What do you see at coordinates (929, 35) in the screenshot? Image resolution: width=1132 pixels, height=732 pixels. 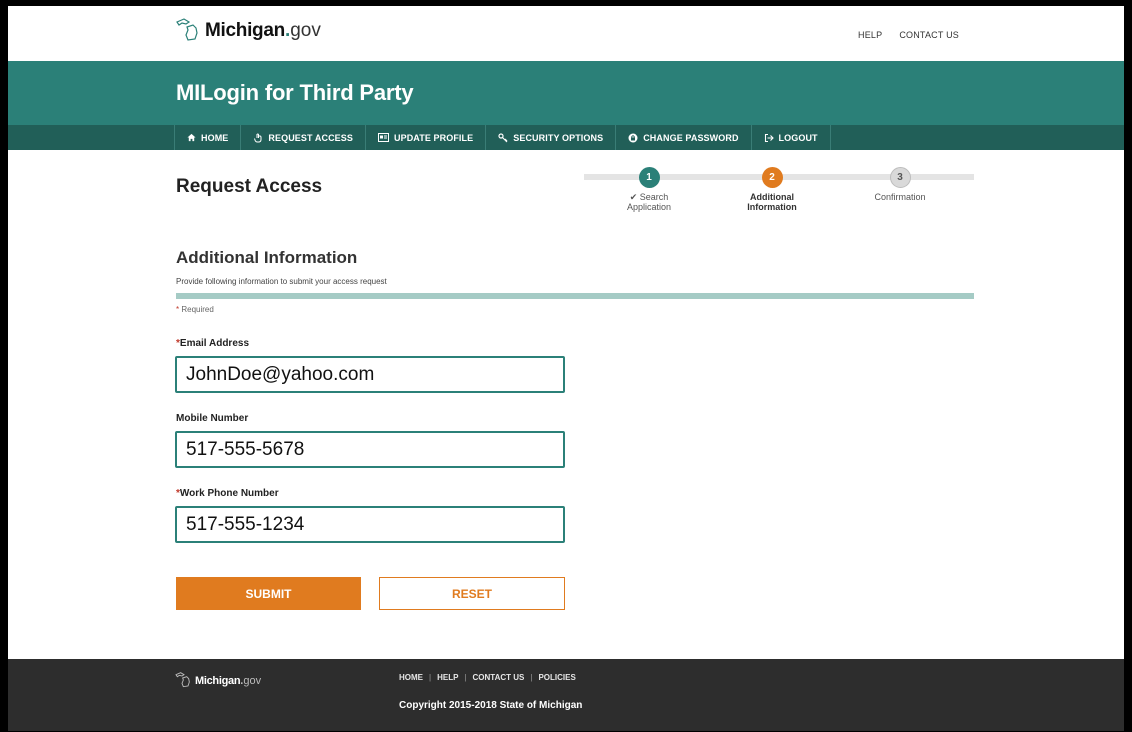 I see `contact-us-link: CONTACT US` at bounding box center [929, 35].